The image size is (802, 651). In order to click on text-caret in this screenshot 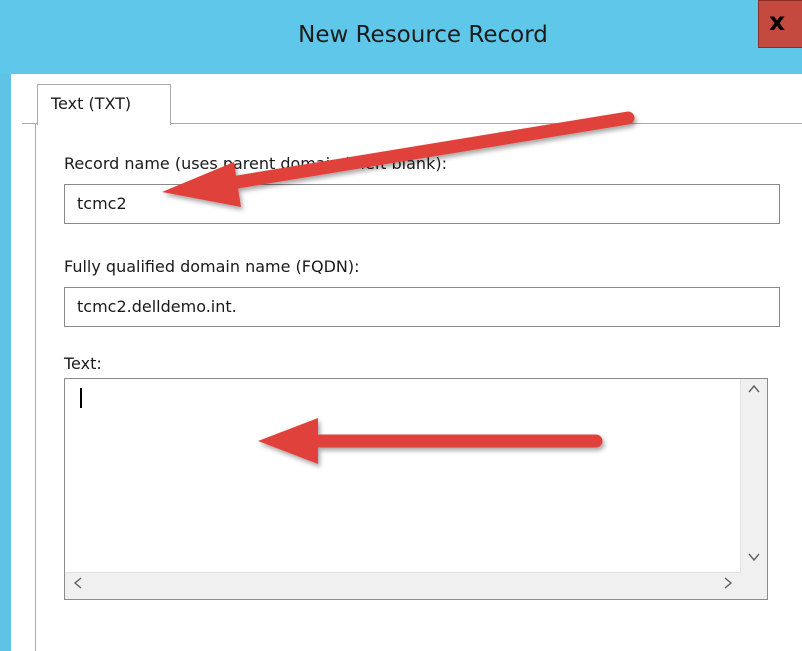, I will do `click(81, 398)`.